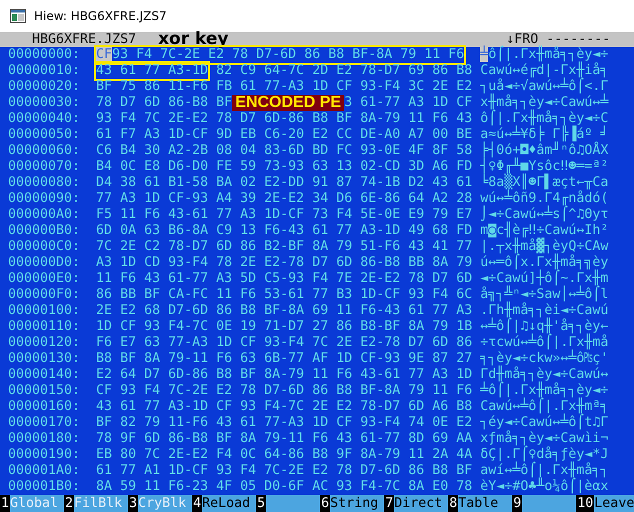 Image resolution: width=634 pixels, height=512 pixels. What do you see at coordinates (453, 503) in the screenshot?
I see `function-key-number: 8` at bounding box center [453, 503].